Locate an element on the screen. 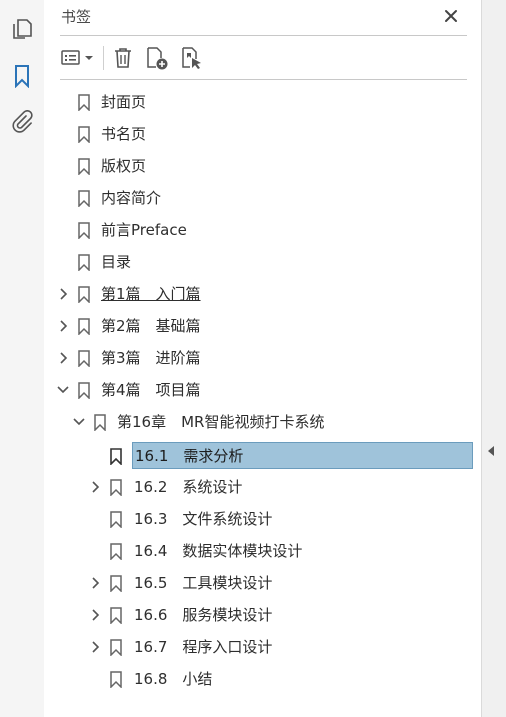 Image resolution: width=506 pixels, height=717 pixels. bookmark-label: 版权页 is located at coordinates (124, 166).